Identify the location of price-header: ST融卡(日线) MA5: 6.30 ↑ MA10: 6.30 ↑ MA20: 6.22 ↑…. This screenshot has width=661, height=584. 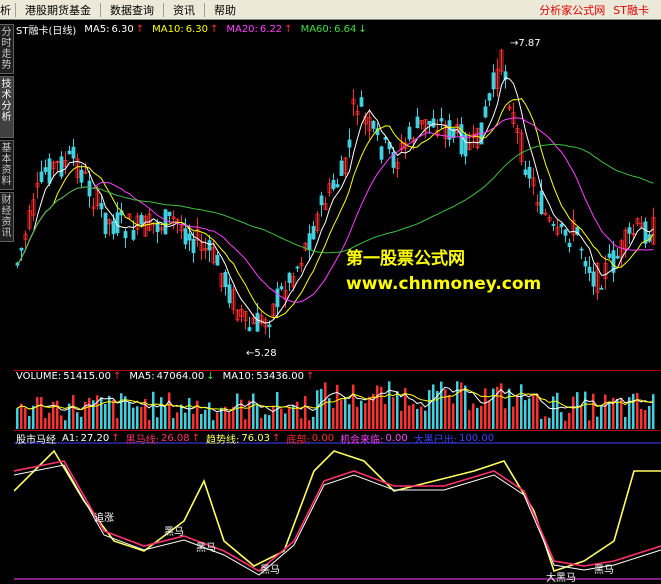
(191, 29).